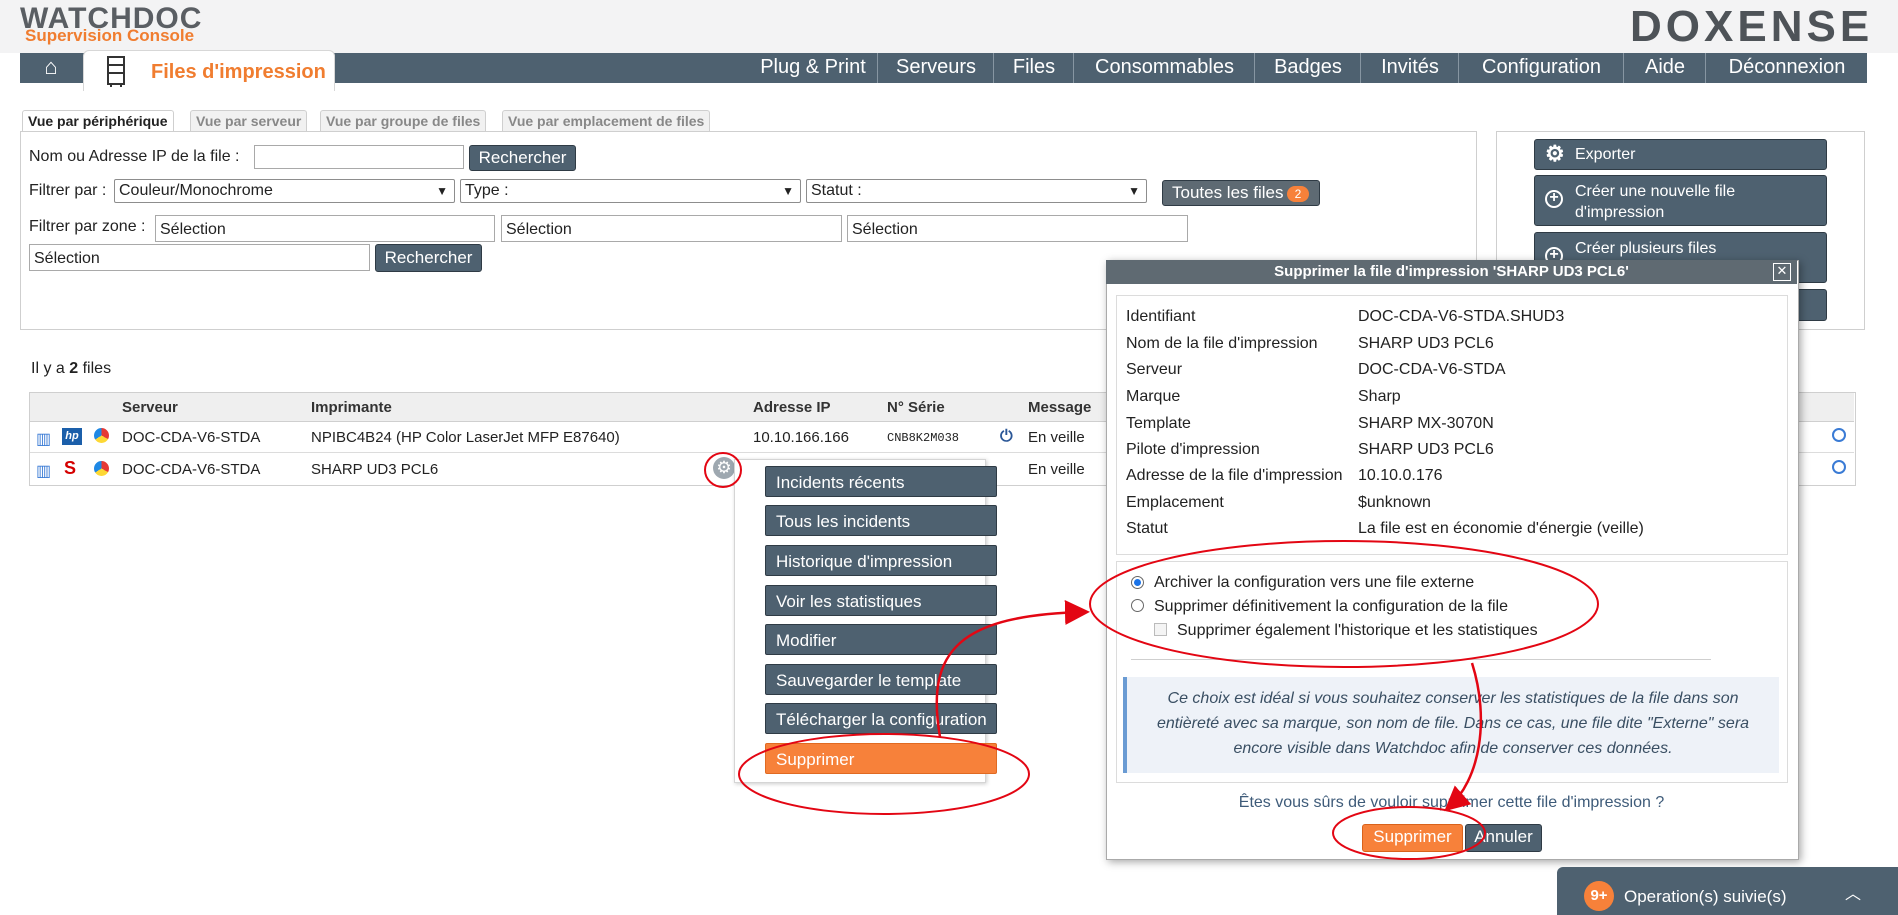  Describe the element at coordinates (1234, 475) in the screenshot. I see `info-key: Adresse de la file d'impression` at that location.